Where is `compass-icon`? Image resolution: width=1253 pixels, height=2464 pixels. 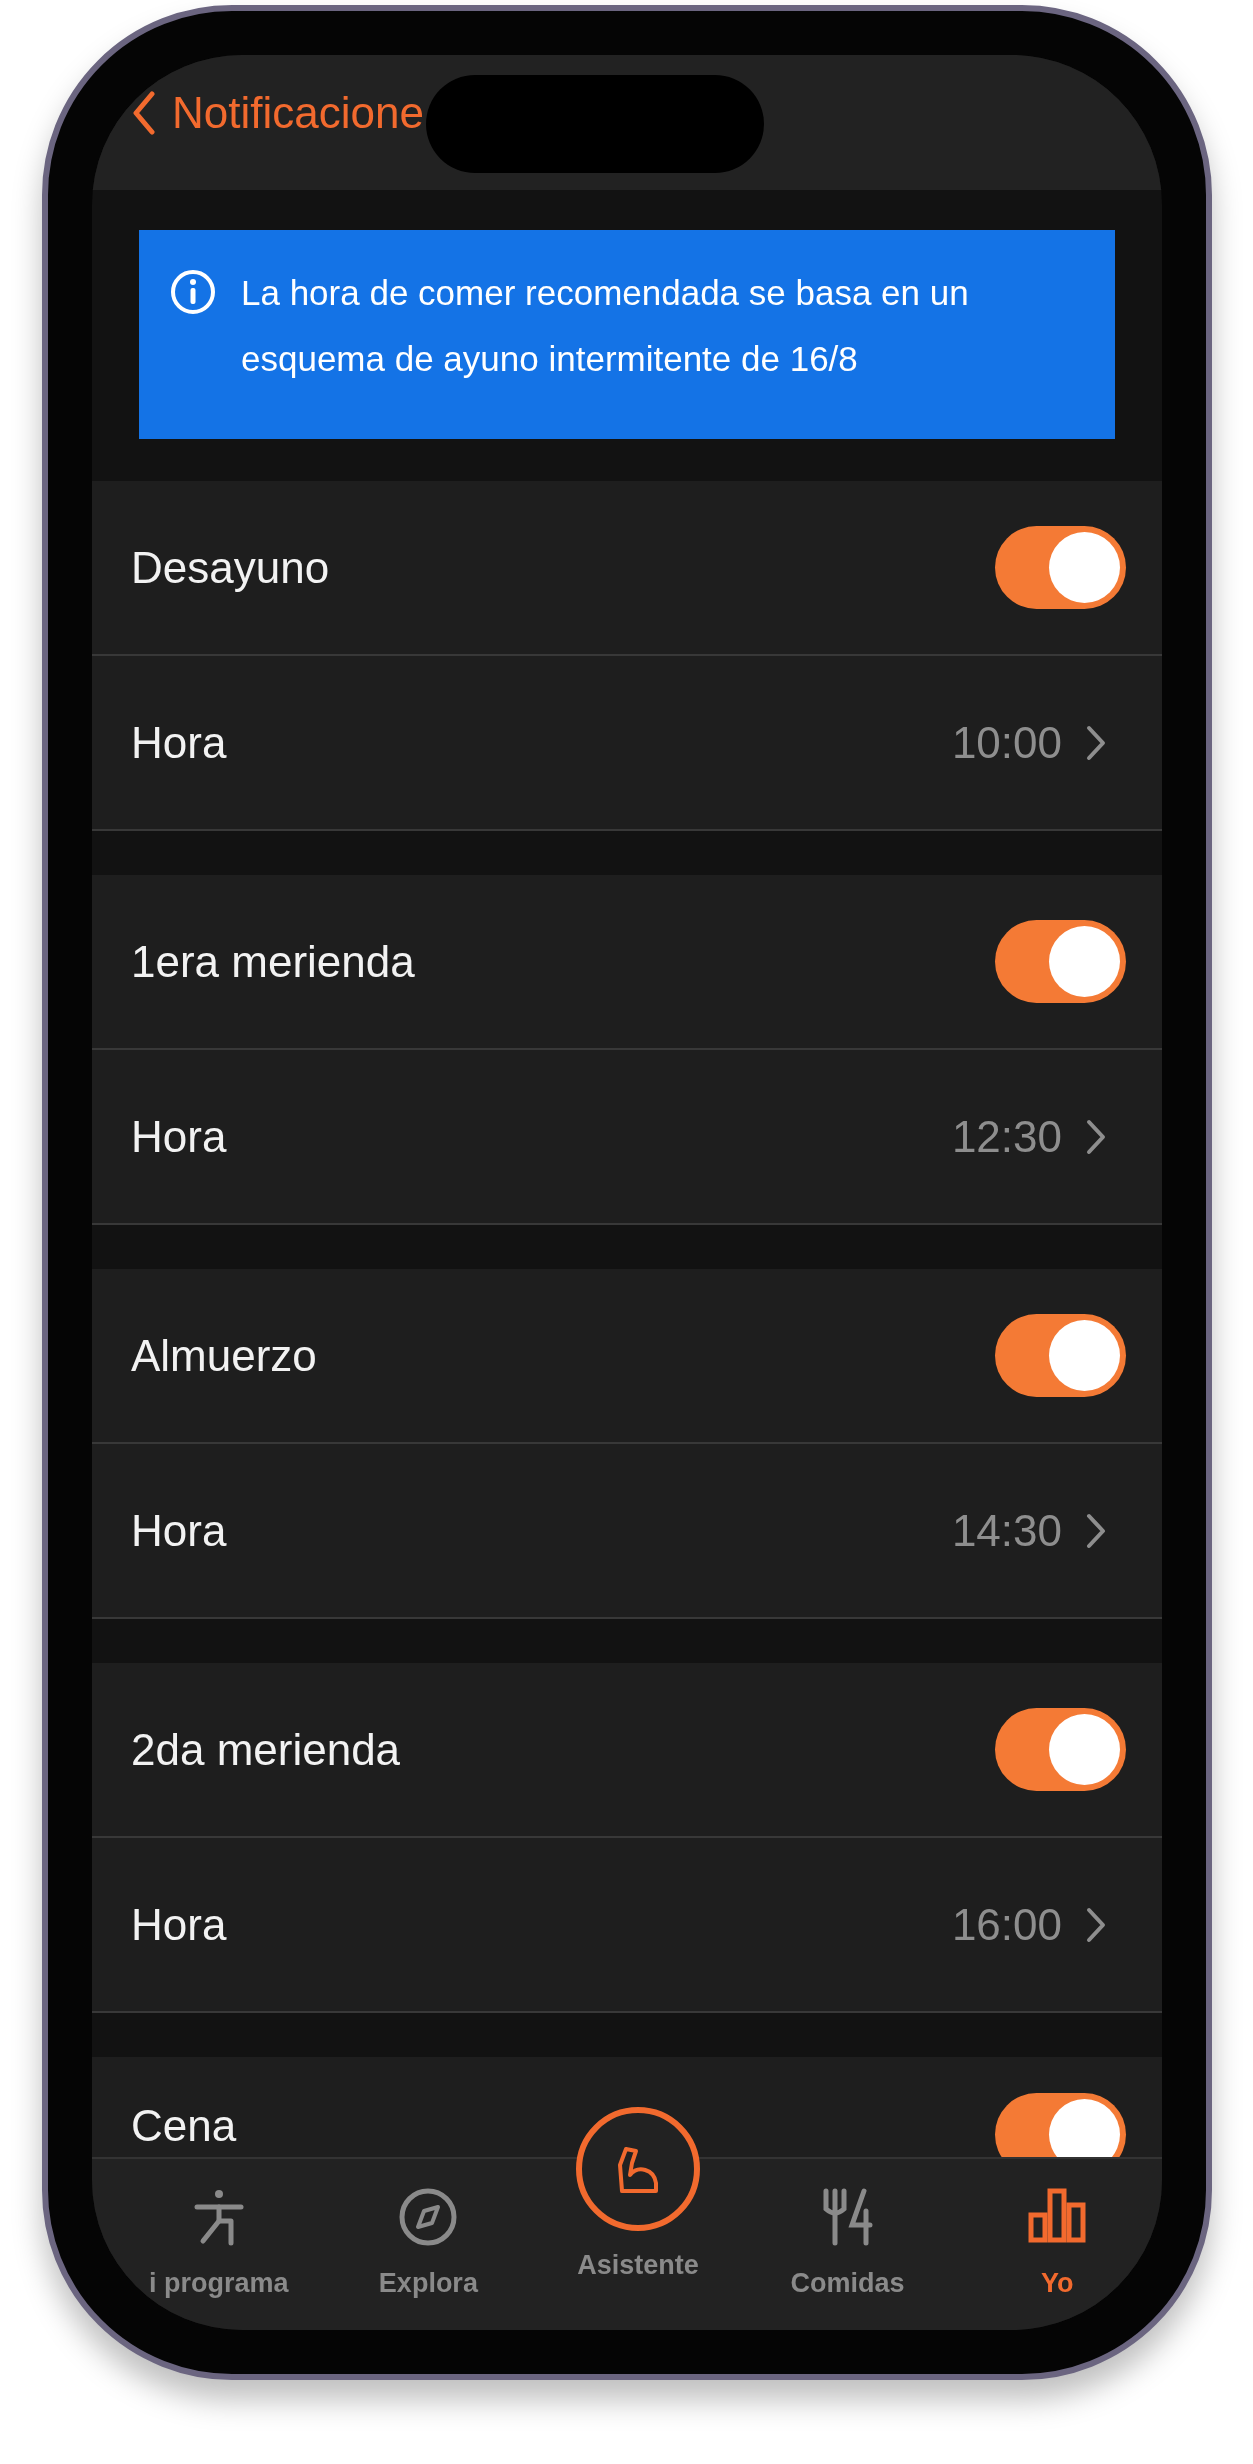 compass-icon is located at coordinates (428, 2217).